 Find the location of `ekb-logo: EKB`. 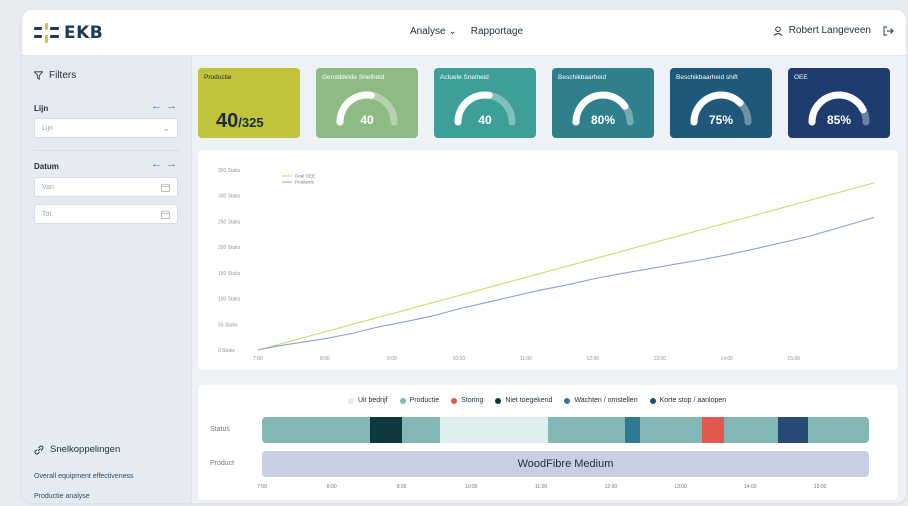

ekb-logo: EKB is located at coordinates (68, 33).